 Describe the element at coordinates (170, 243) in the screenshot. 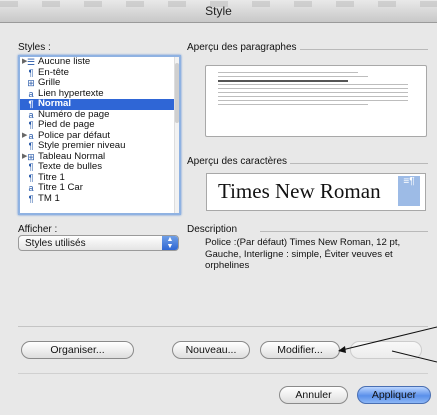

I see `popup-arrows-icon: ▲ ▼` at that location.